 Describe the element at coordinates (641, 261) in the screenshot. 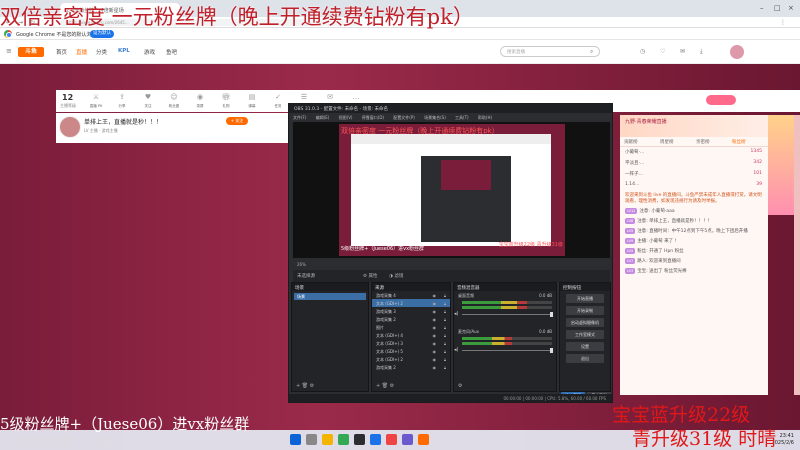

I see `chat-user: 路人` at that location.